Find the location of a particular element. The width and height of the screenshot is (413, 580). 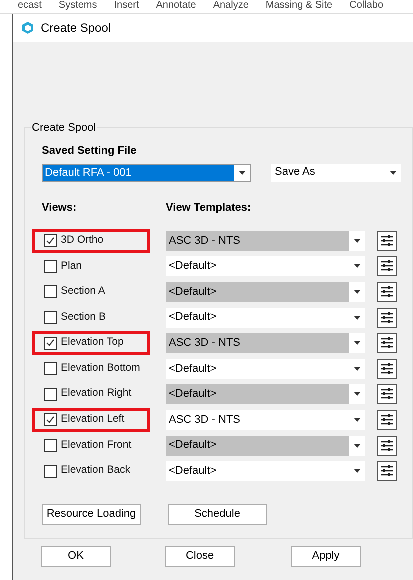

dialog-button: OK is located at coordinates (76, 556).